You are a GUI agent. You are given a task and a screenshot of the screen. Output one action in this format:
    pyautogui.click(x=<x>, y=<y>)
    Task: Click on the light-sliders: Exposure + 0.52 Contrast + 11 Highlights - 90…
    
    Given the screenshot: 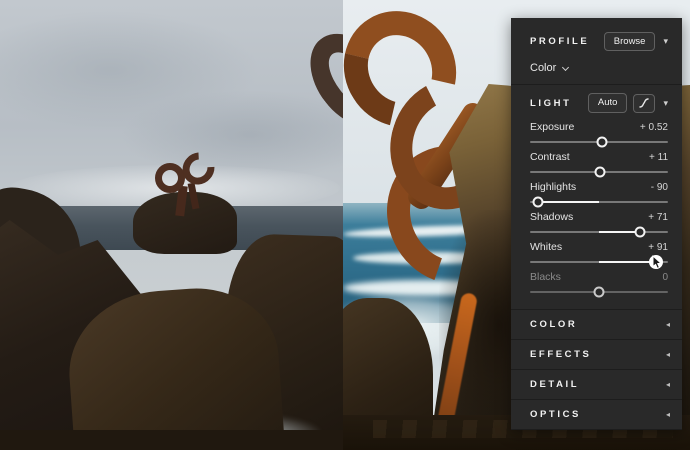 What is the action you would take?
    pyautogui.click(x=596, y=207)
    